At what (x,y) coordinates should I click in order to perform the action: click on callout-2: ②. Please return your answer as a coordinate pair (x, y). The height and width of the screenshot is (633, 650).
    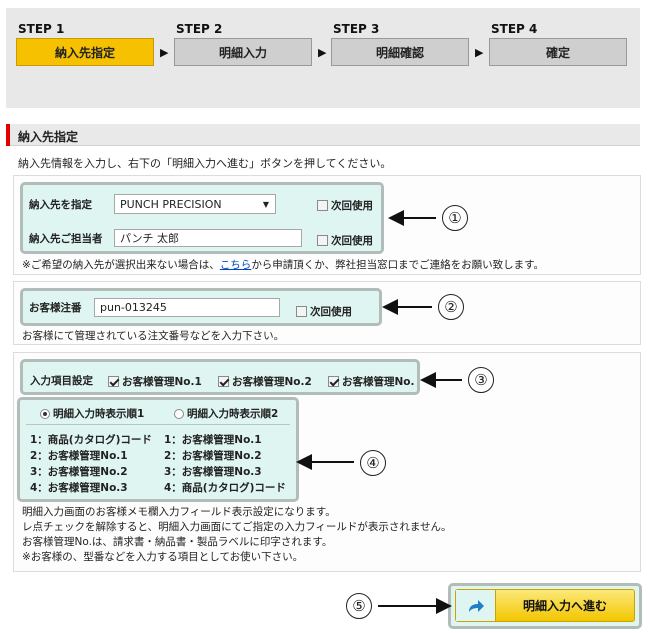
    Looking at the image, I should click on (451, 307).